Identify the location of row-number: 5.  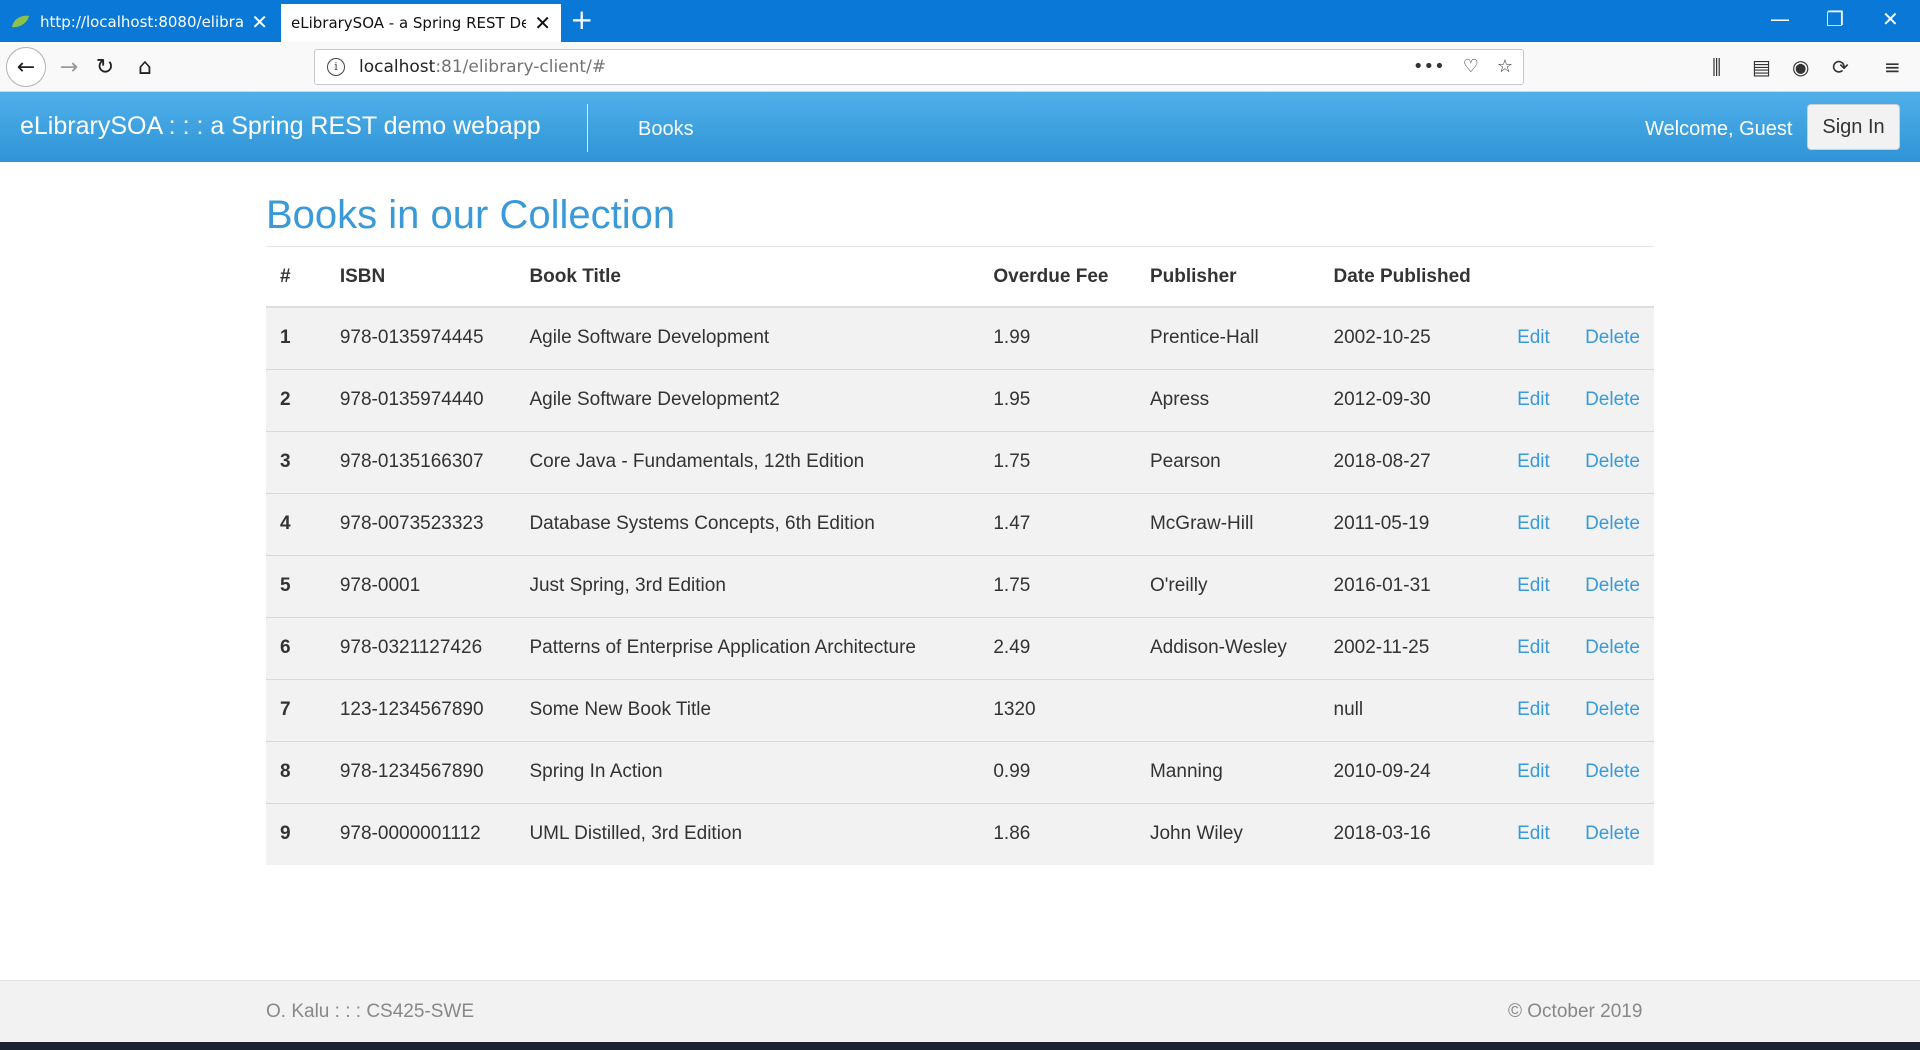
(296, 586).